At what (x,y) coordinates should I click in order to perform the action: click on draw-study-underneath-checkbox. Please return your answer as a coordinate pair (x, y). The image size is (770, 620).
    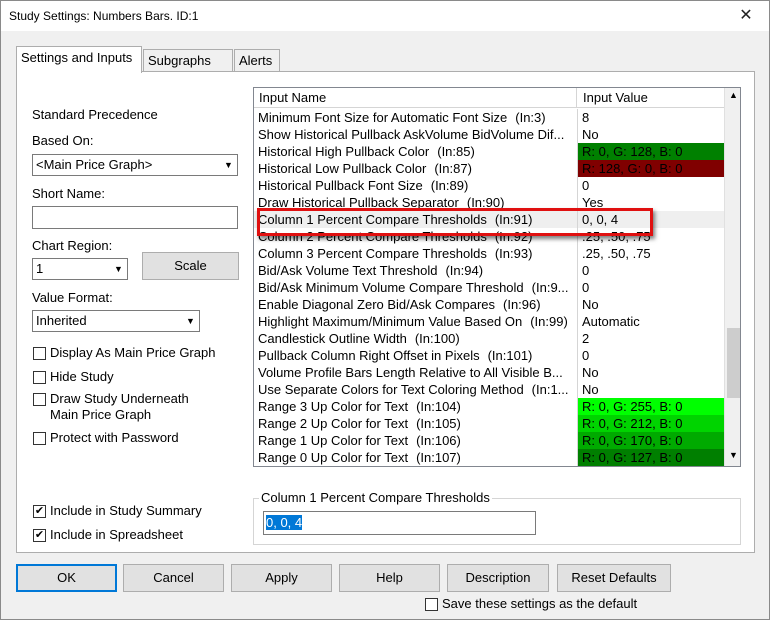
    Looking at the image, I should click on (39, 399).